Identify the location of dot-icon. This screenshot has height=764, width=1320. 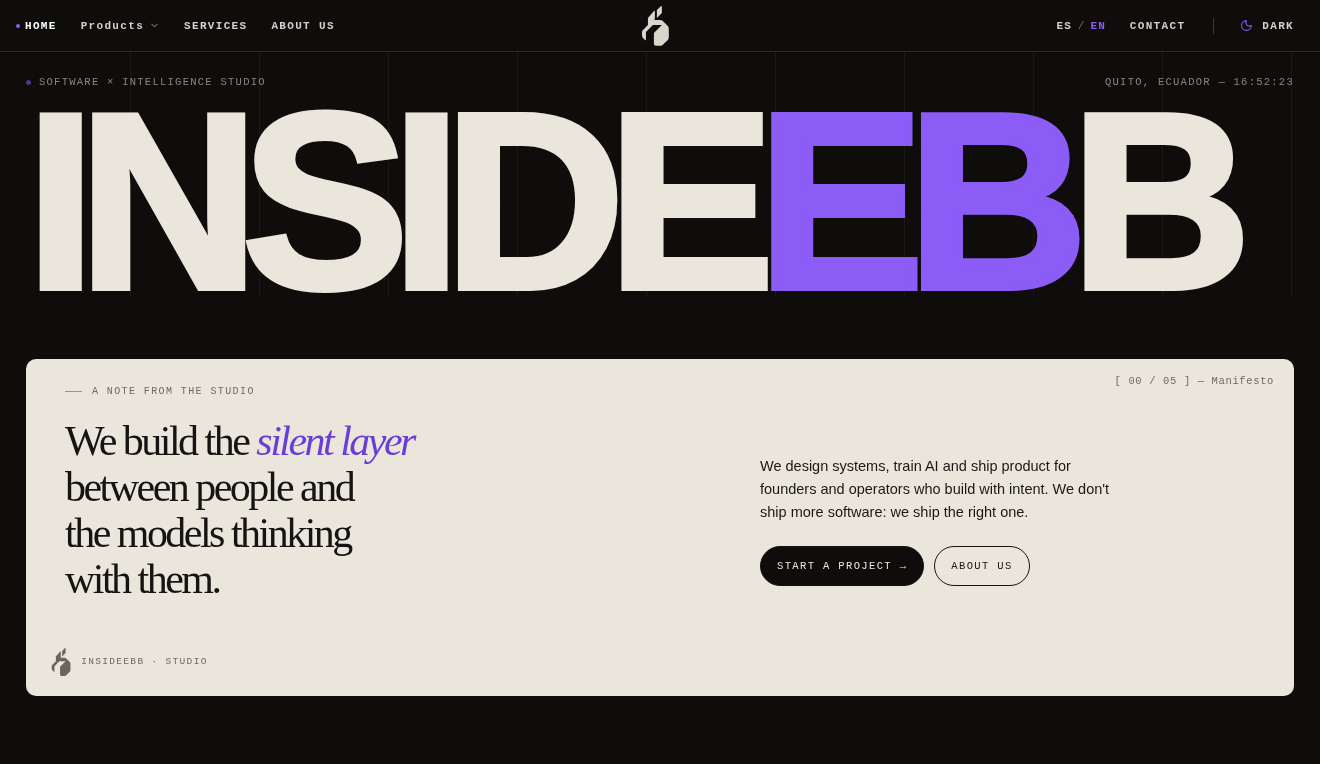
(28, 82).